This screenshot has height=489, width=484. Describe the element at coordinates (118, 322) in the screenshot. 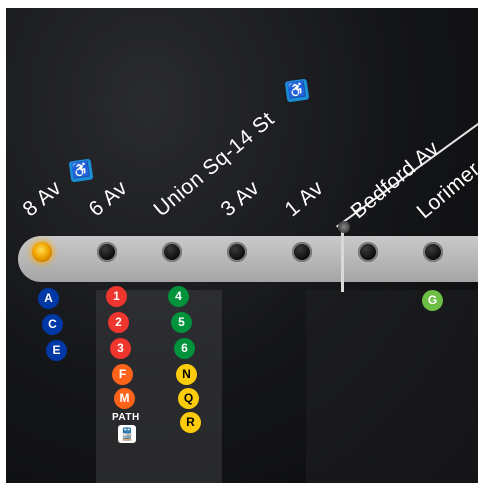

I see `route-bullet-2: 2` at that location.